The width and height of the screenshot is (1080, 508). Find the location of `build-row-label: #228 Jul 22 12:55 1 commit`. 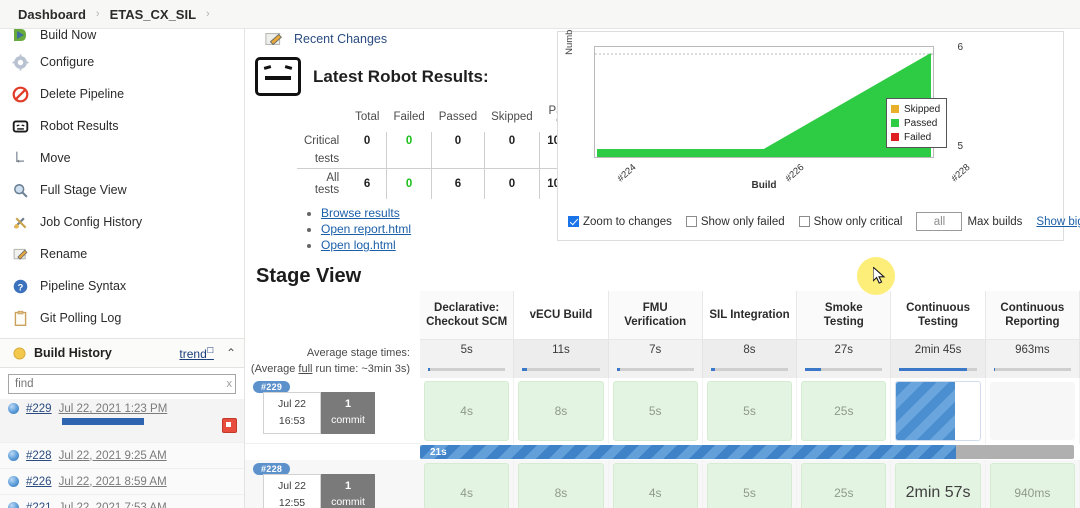

build-row-label: #228 Jul 22 12:55 1 commit is located at coordinates (332, 484).